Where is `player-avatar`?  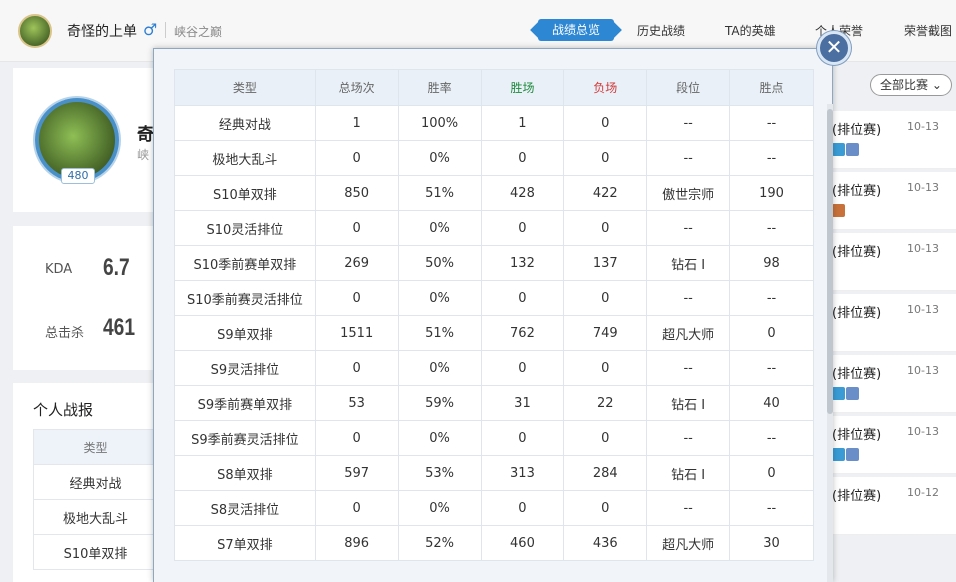 player-avatar is located at coordinates (35, 31).